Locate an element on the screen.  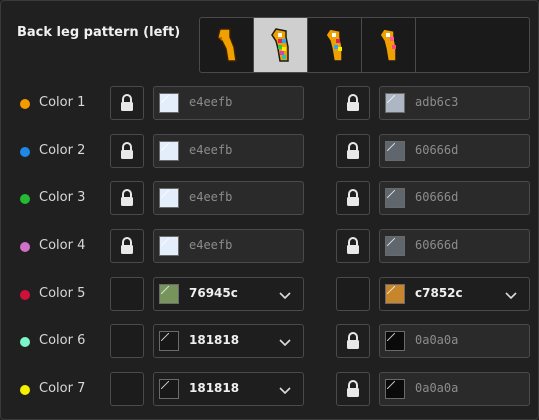
hex-value: 76945c is located at coordinates (213, 293).